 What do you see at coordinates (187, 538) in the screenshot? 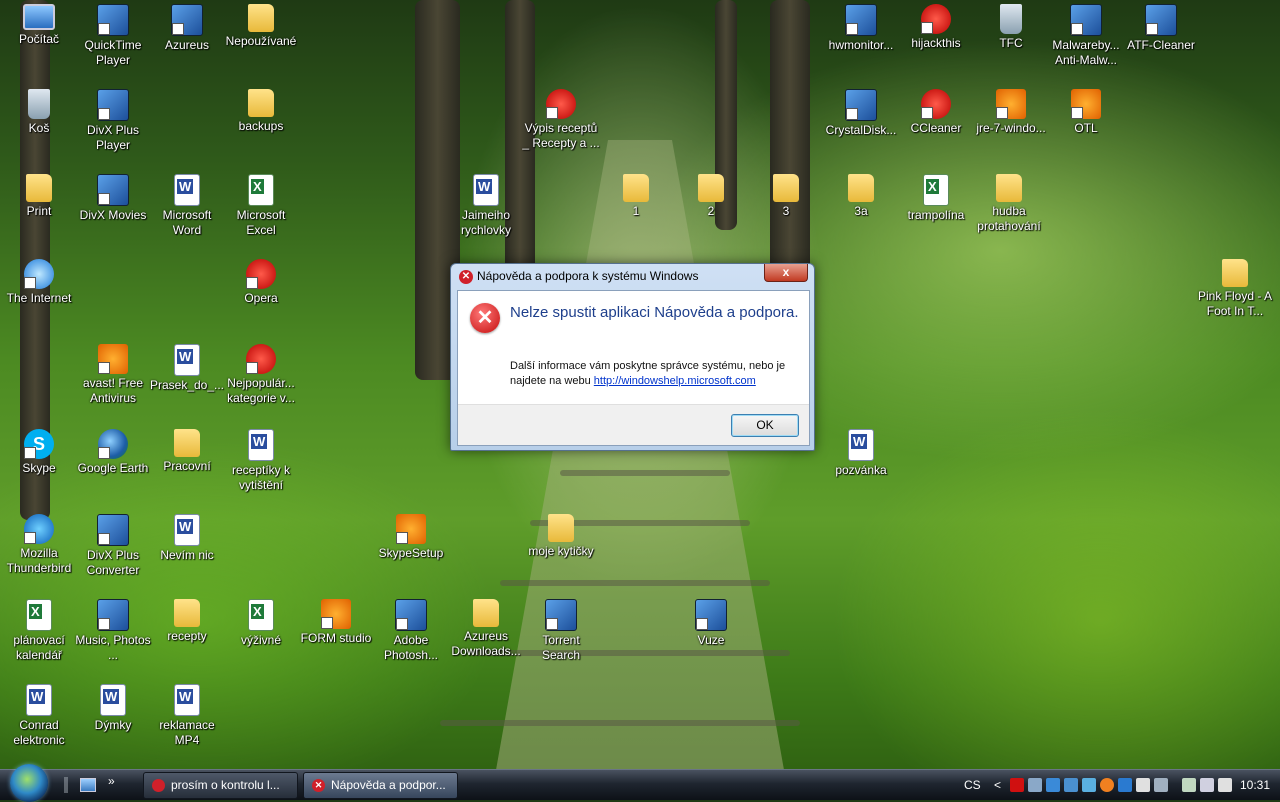
I see `desktop-icon: Nevím nic` at bounding box center [187, 538].